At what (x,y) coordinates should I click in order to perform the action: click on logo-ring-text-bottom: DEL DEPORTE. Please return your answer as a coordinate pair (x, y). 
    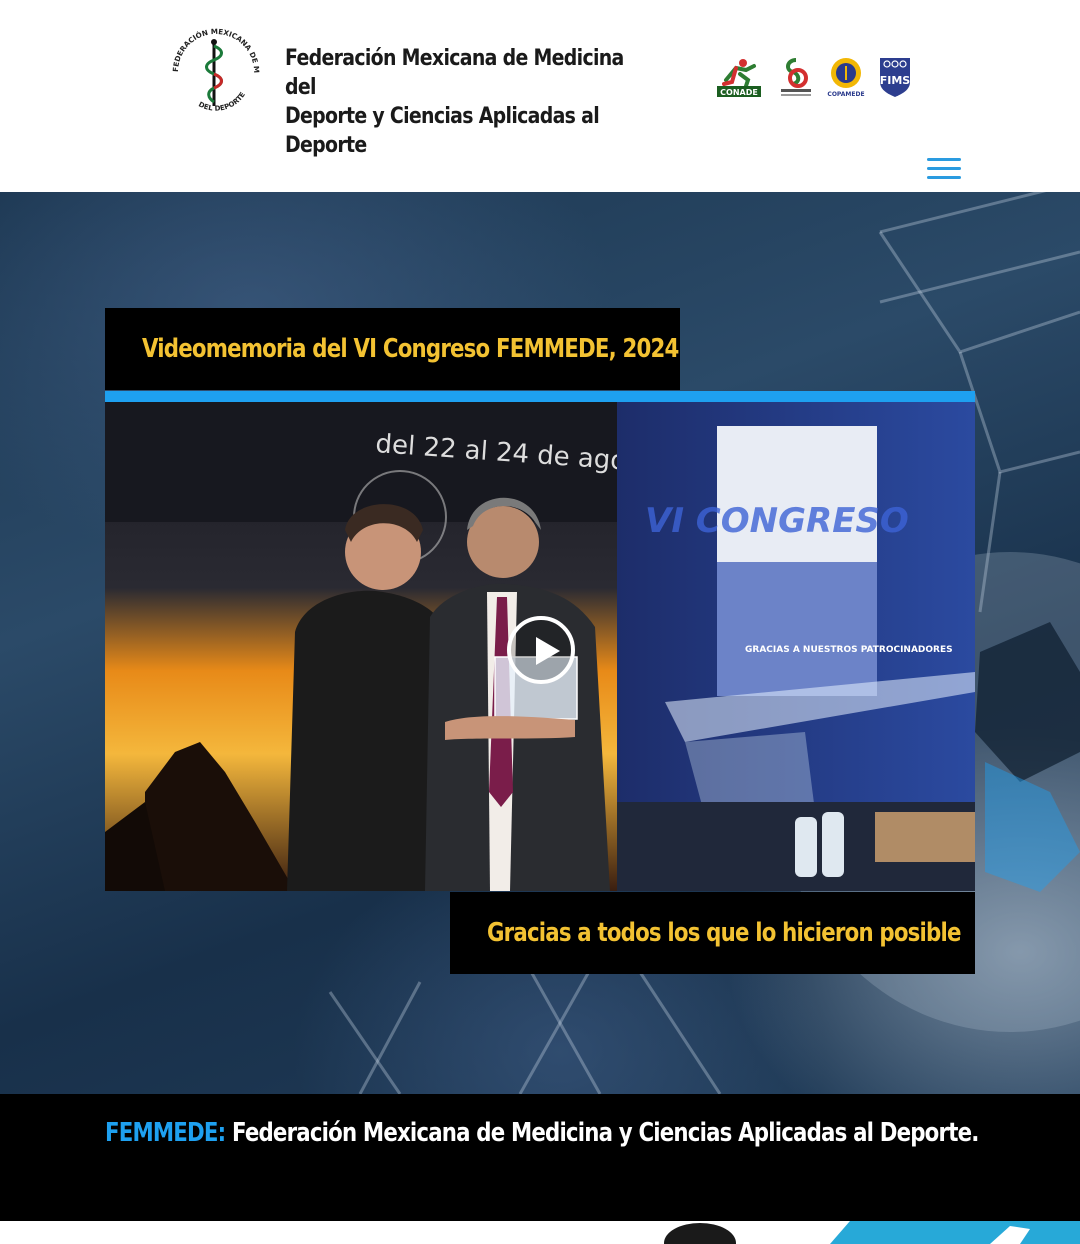
    Looking at the image, I should click on (222, 102).